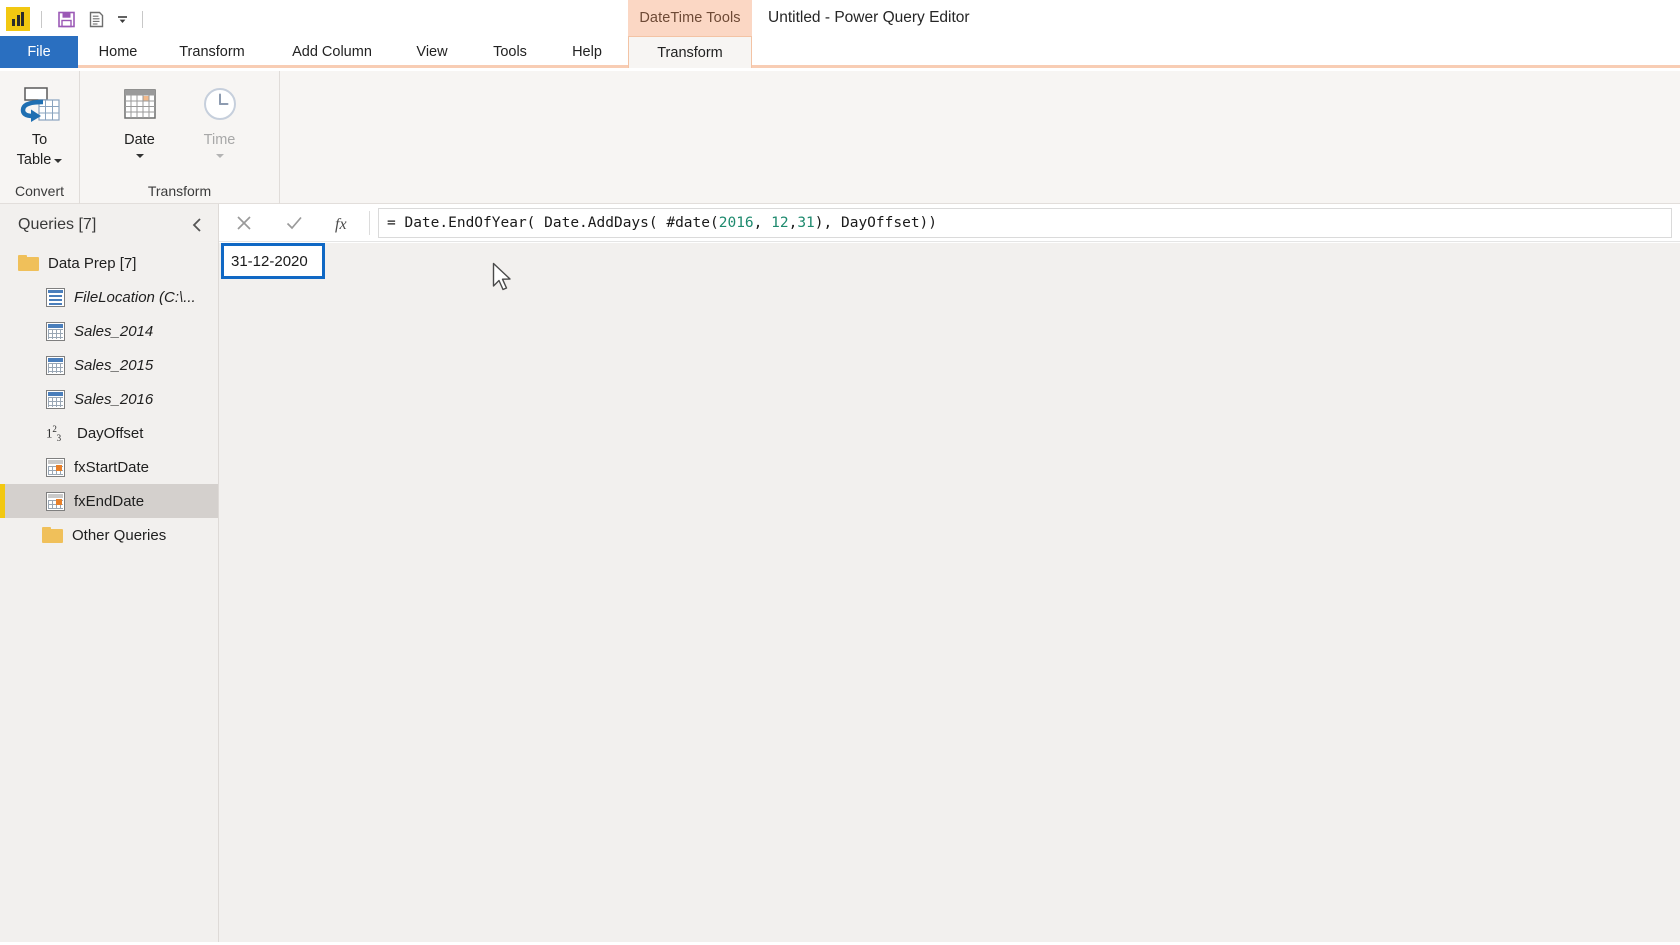 The width and height of the screenshot is (1680, 945). Describe the element at coordinates (39, 191) in the screenshot. I see `ribbon-group-convert-label: Convert` at that location.